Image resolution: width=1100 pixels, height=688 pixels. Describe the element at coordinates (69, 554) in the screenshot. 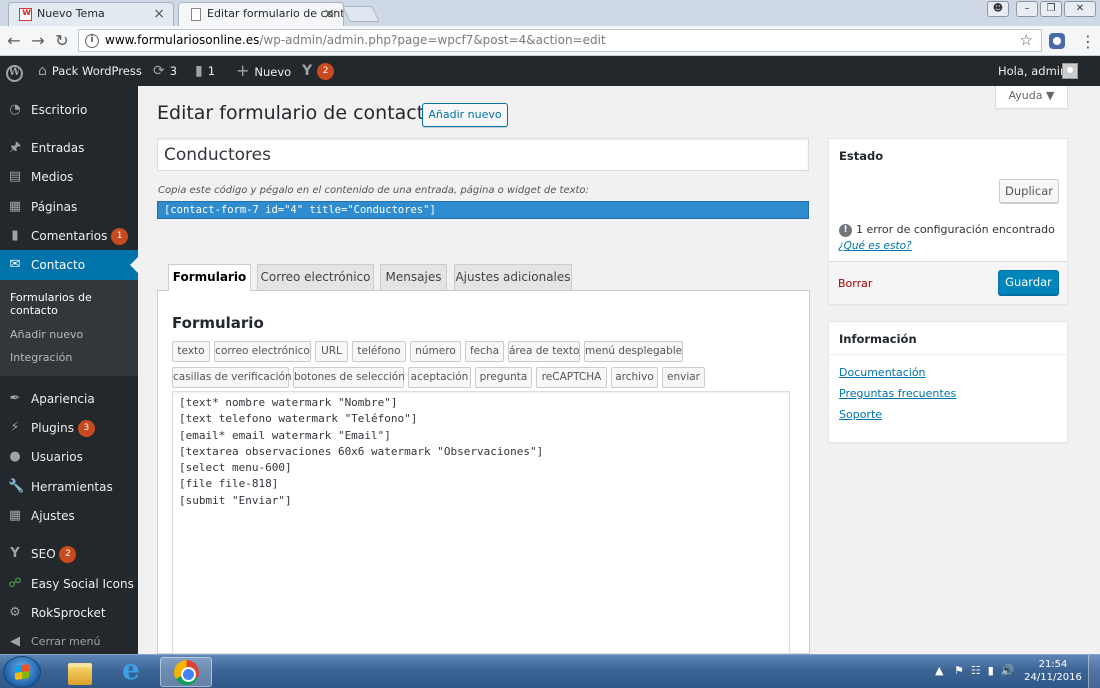

I see `sidebar-item-seo: Y SEO 2` at that location.